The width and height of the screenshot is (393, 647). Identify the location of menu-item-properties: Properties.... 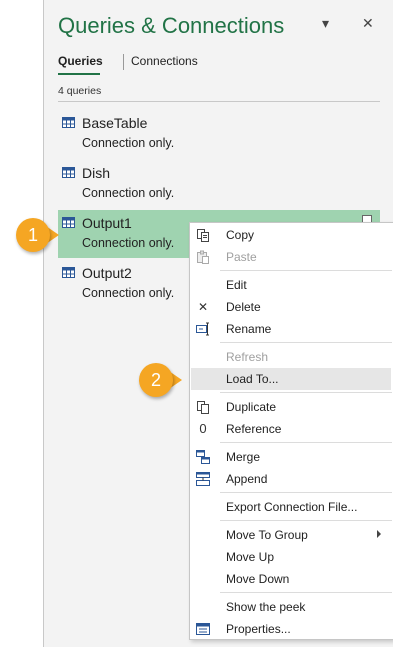
(291, 629).